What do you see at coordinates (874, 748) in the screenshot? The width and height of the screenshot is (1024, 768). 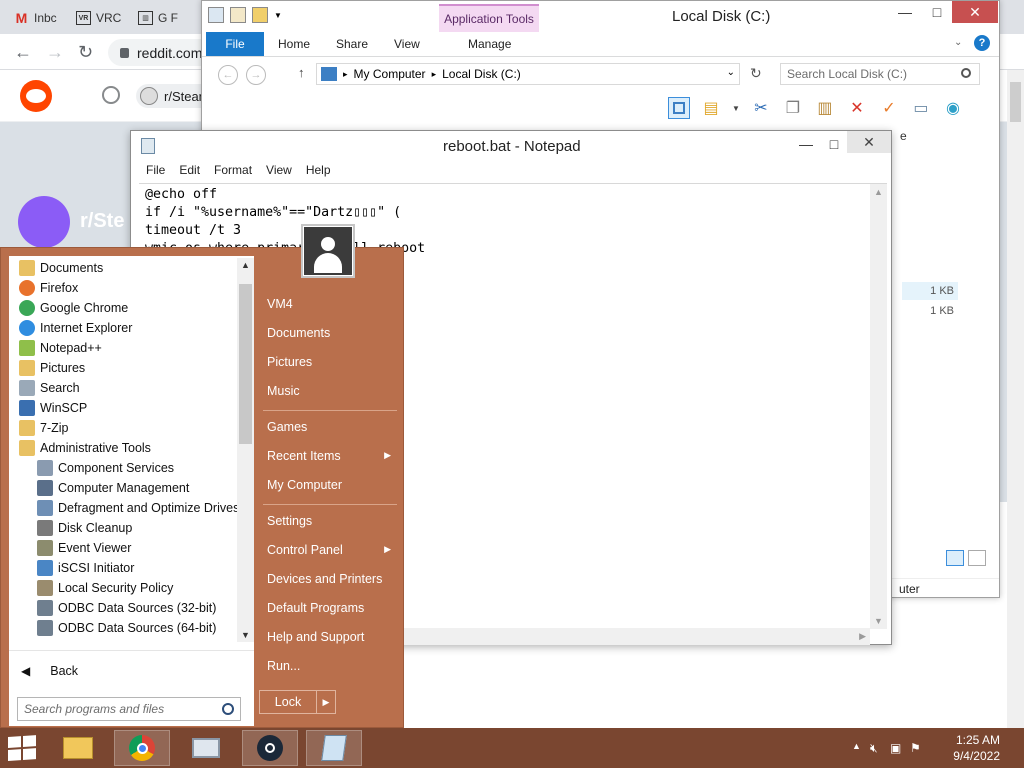 I see `volume-muted-icon: 🔇︎` at bounding box center [874, 748].